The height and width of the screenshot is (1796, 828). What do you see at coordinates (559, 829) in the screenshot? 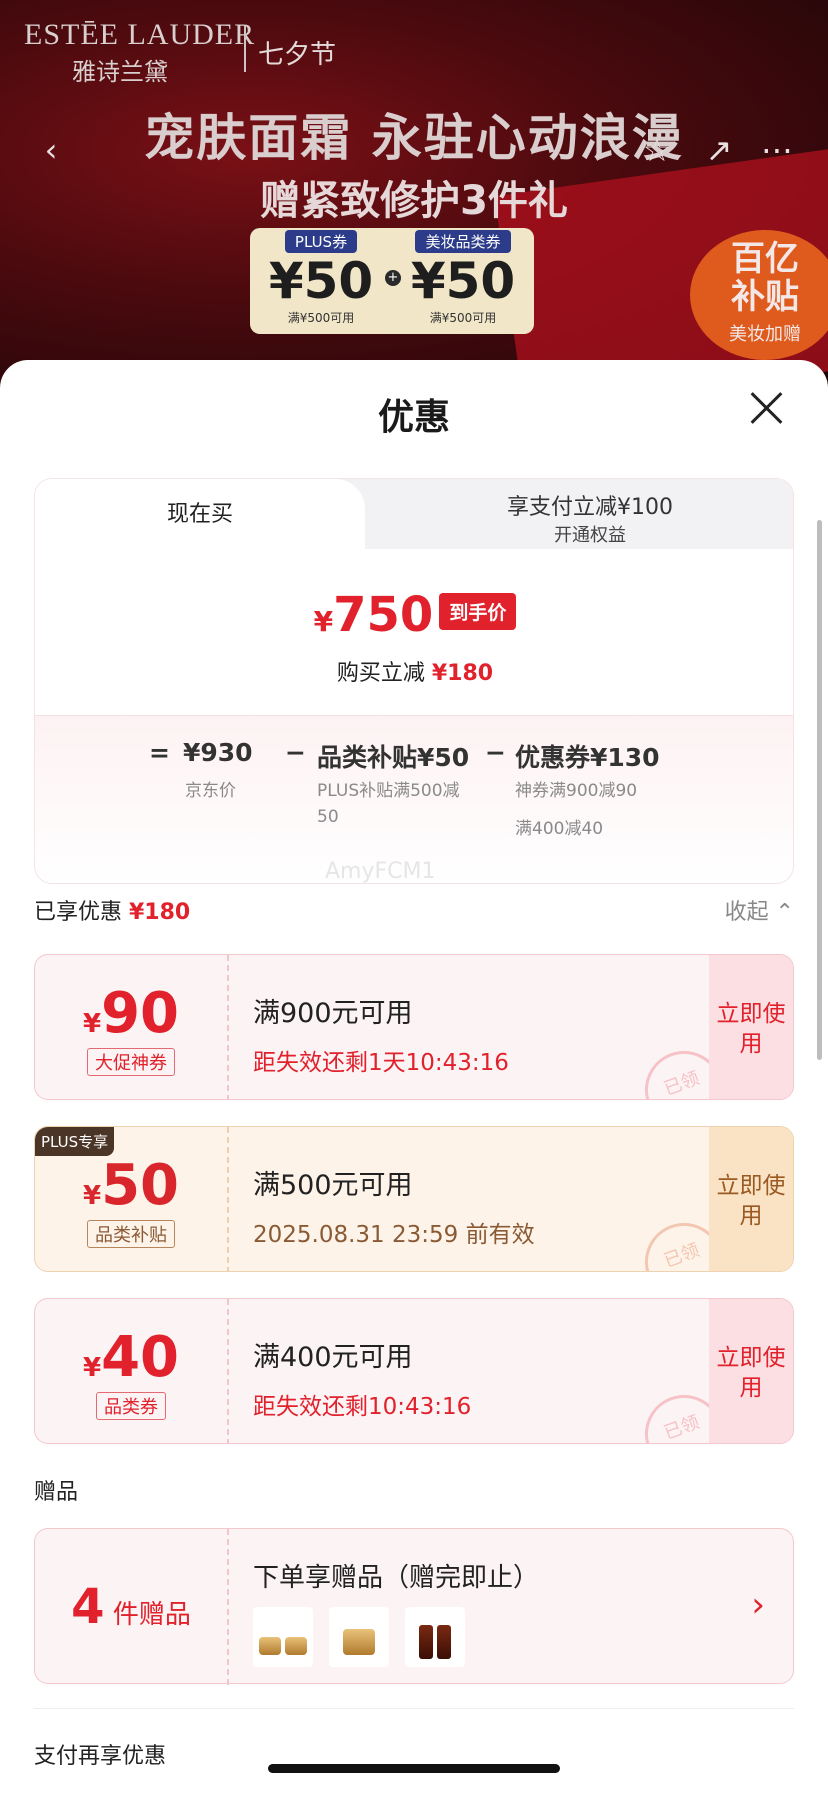
I see `coupon-detail: 满400减40` at bounding box center [559, 829].